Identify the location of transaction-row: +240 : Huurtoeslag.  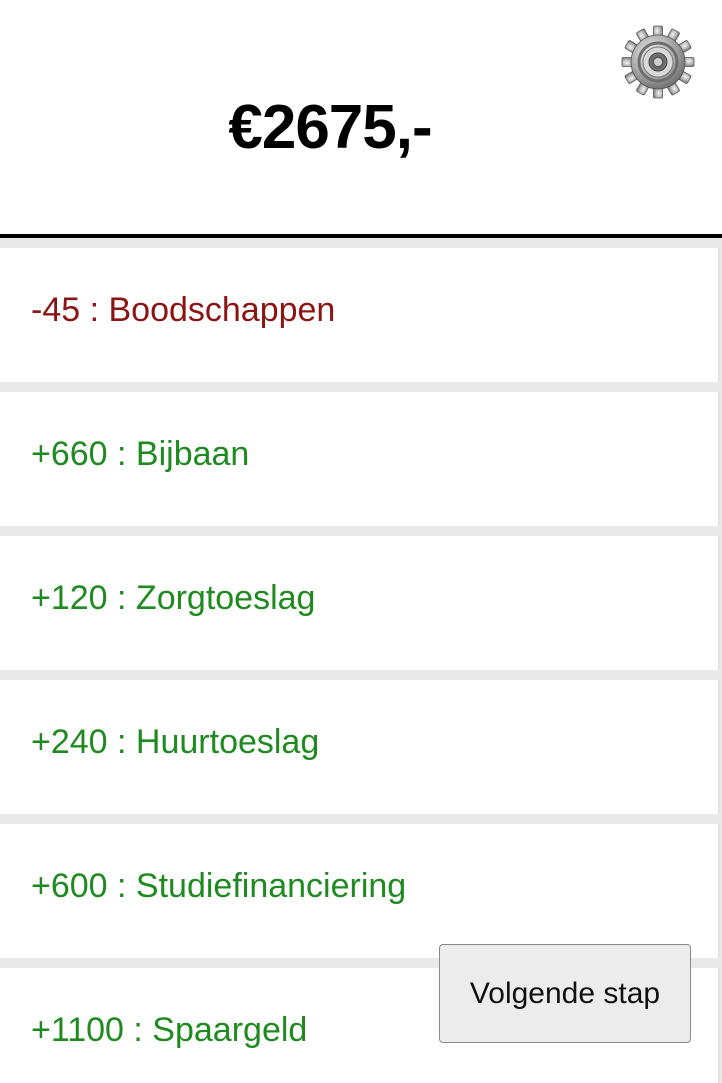
(360, 747).